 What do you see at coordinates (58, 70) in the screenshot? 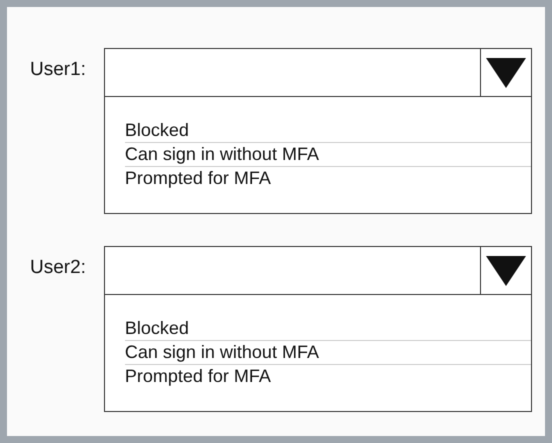
I see `user-label: User1:` at bounding box center [58, 70].